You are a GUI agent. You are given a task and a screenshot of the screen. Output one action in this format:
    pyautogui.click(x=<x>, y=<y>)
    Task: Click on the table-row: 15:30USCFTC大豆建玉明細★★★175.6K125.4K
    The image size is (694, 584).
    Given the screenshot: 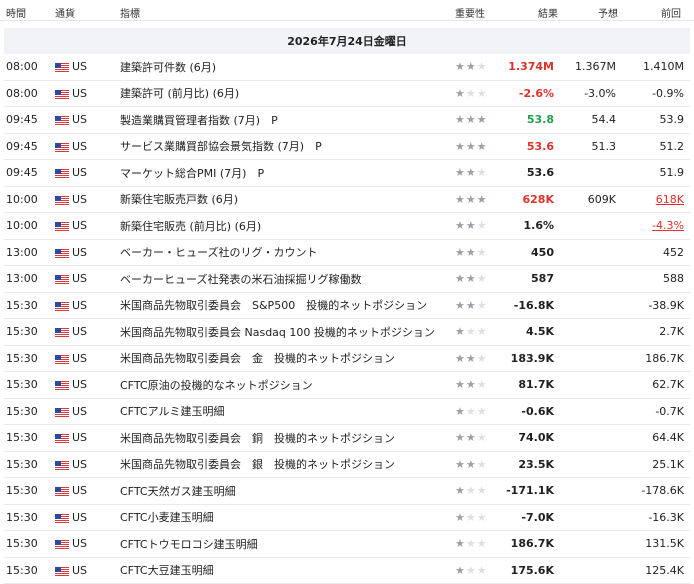 What is the action you would take?
    pyautogui.click(x=347, y=571)
    